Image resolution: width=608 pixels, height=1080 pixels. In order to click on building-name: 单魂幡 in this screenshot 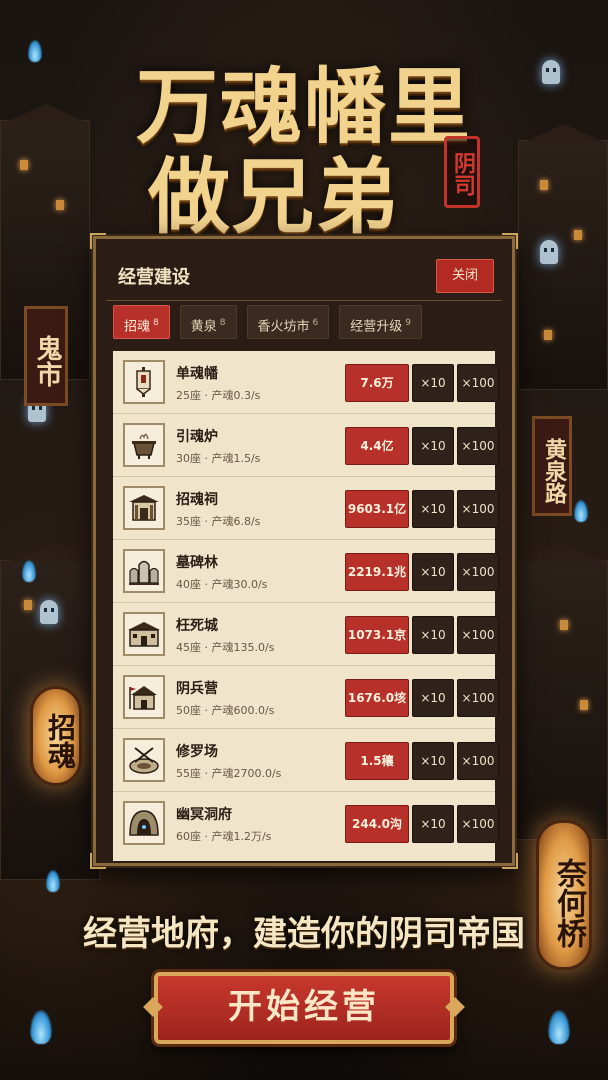, I will do `click(197, 374)`.